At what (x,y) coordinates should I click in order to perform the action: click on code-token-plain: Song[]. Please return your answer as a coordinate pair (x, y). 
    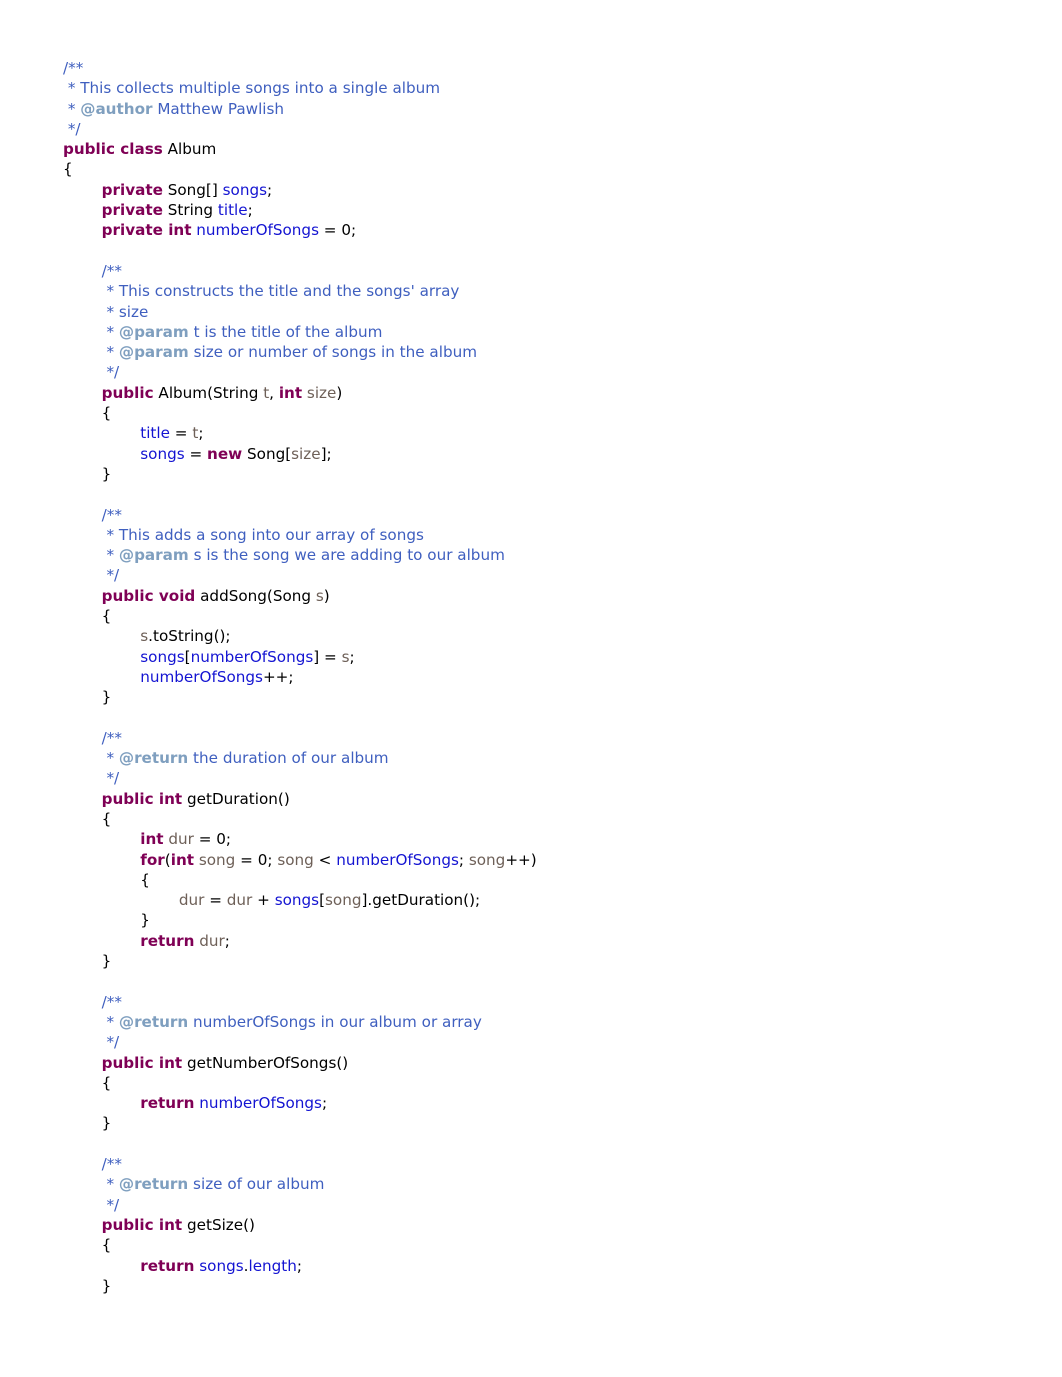
    Looking at the image, I should click on (192, 189).